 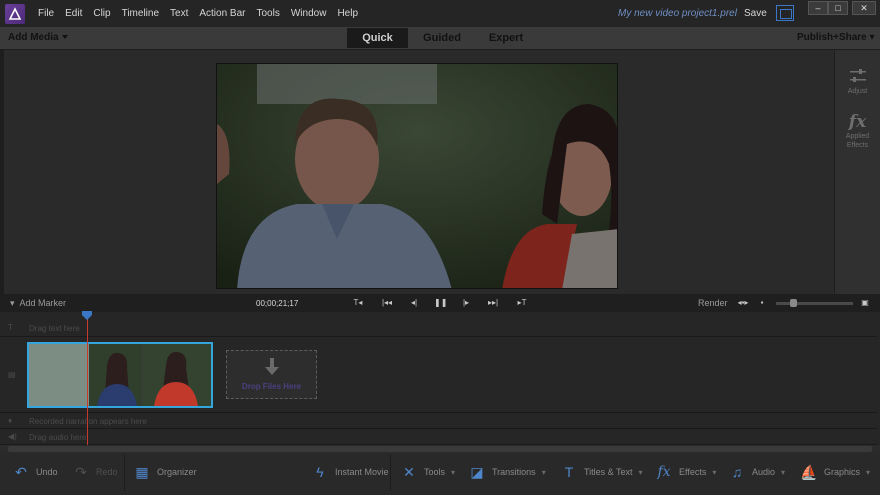 I want to click on menu-edit: Edit, so click(x=73, y=13).